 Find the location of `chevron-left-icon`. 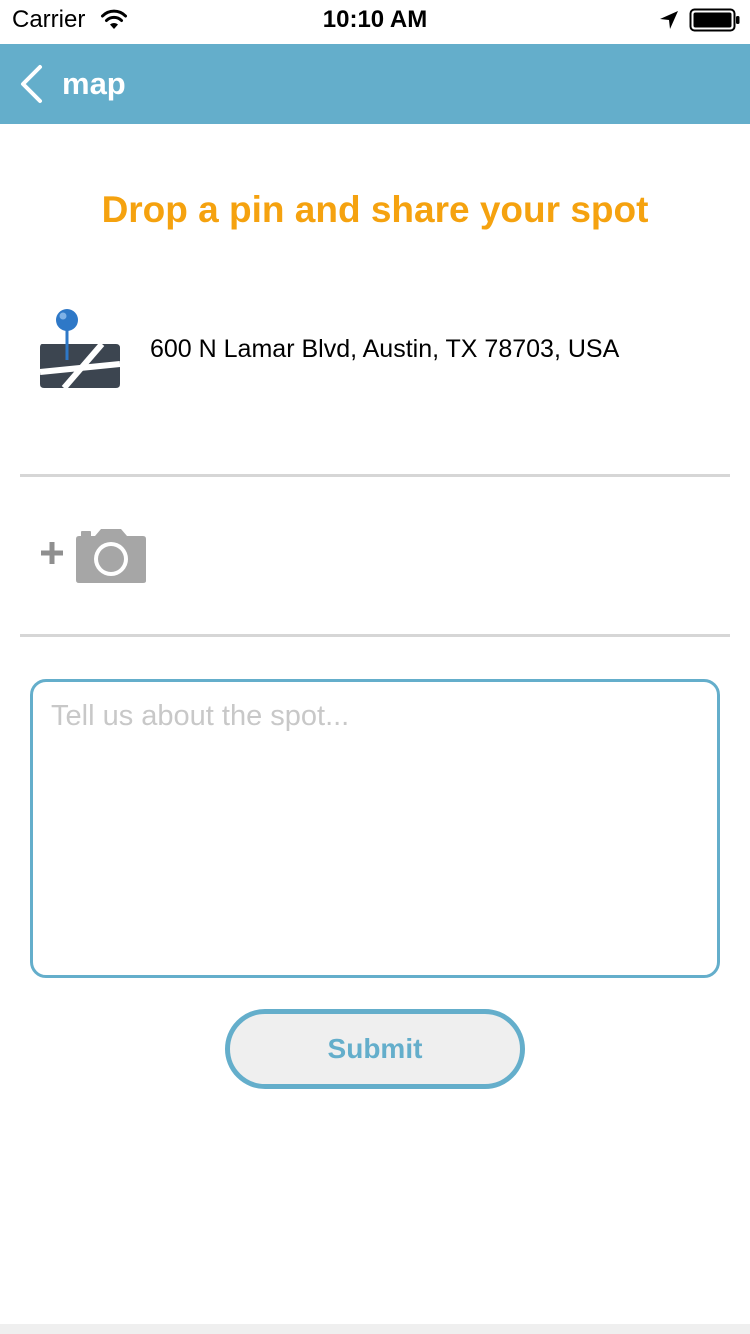

chevron-left-icon is located at coordinates (31, 84).